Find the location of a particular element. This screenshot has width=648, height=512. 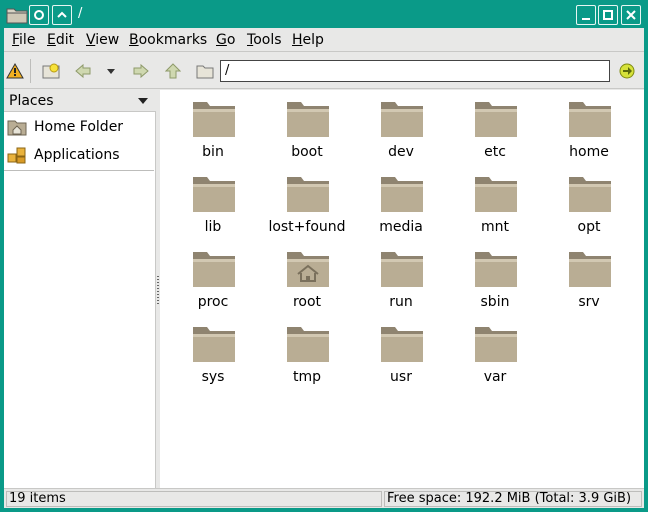

menu-view: View is located at coordinates (102, 40).